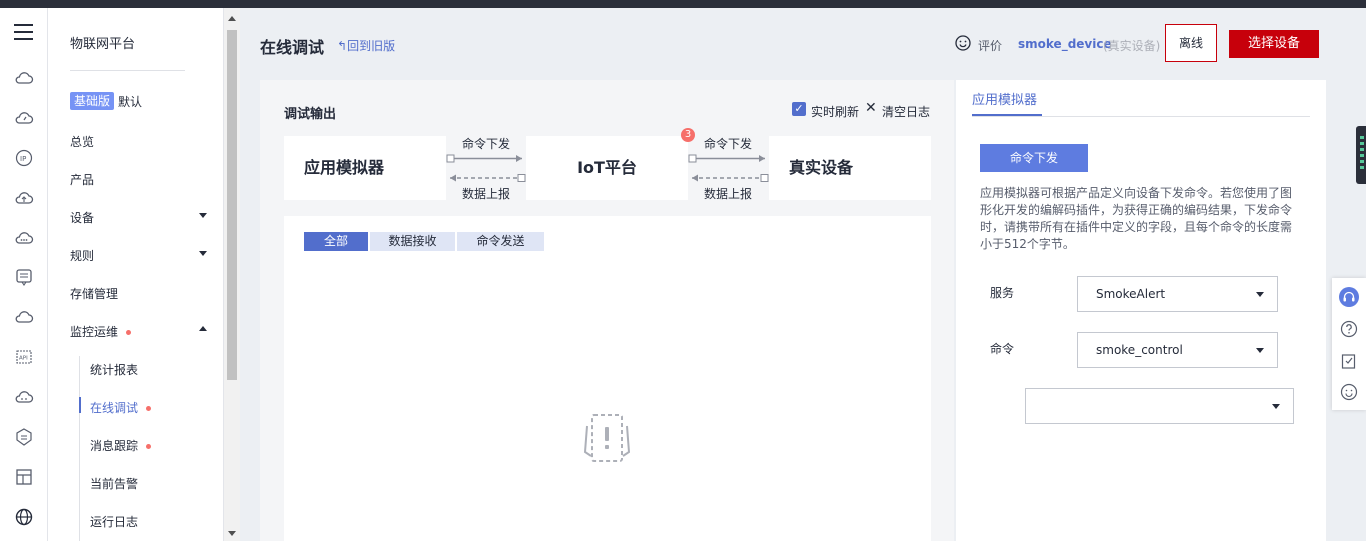 This screenshot has height=541, width=1366. I want to click on svg-text: IP, so click(23, 159).